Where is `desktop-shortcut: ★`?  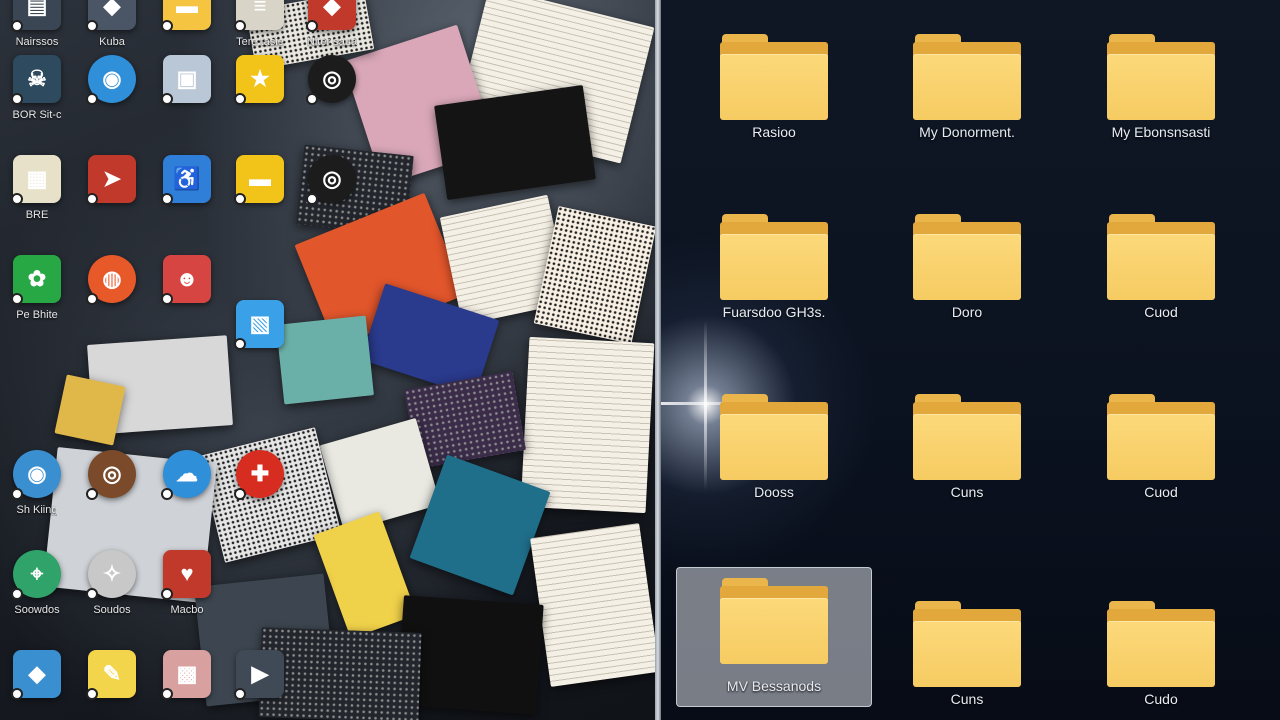
desktop-shortcut: ★ is located at coordinates (260, 91).